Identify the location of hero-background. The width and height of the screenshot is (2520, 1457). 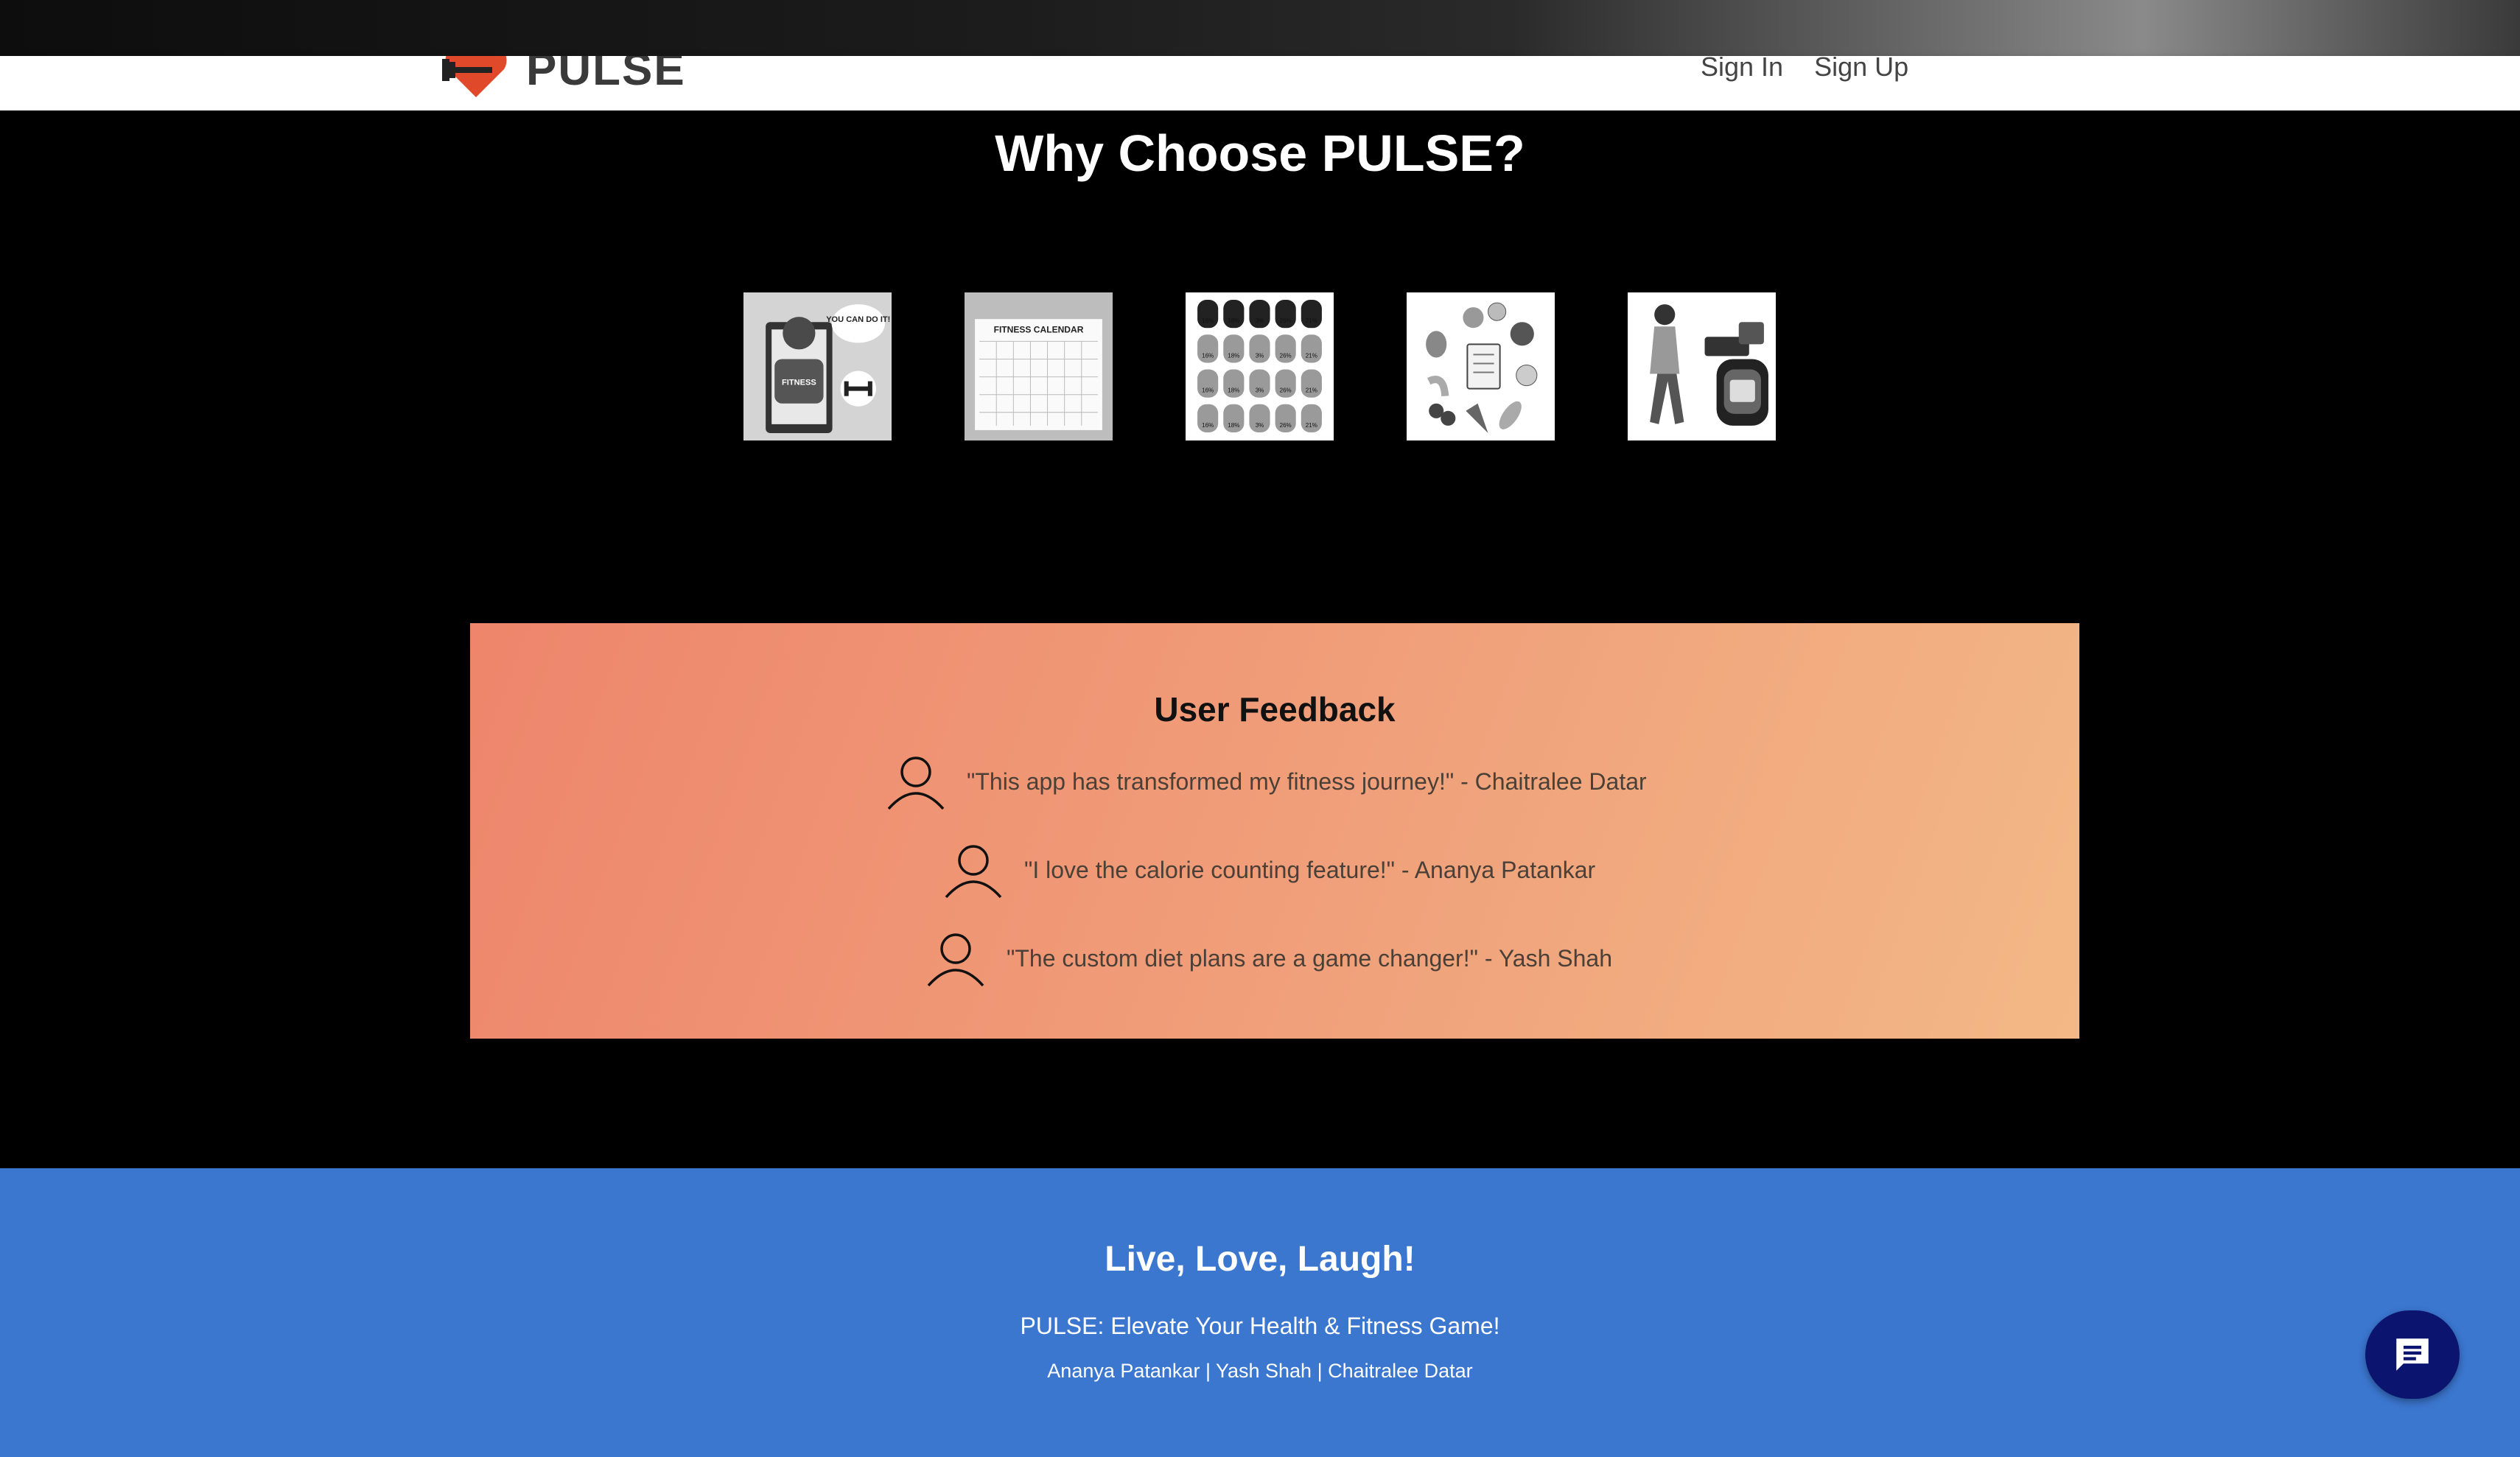
(1260, 29).